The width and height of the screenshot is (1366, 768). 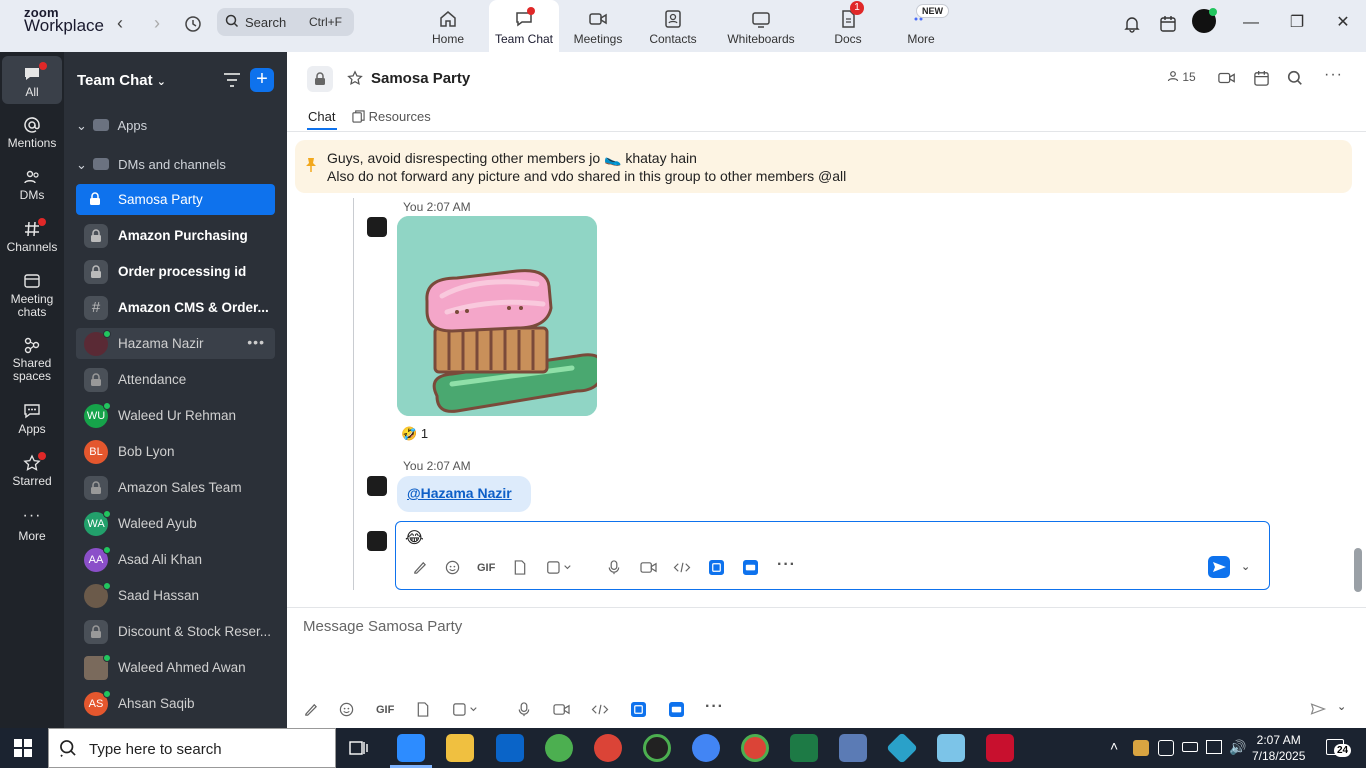 I want to click on section-dms-channels: ⌄ DMs and channels, so click(x=151, y=165).